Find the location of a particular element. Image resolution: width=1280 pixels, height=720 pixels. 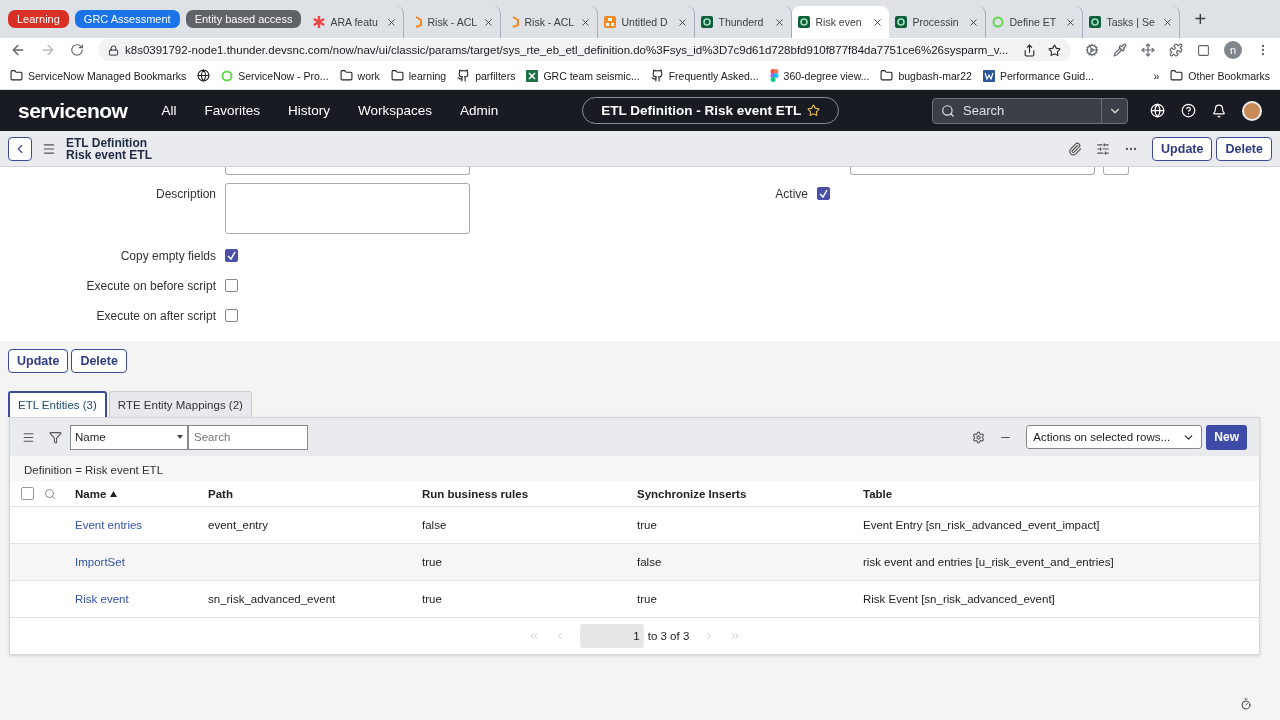

filter-breadcrumb: Definition = Risk event ETL is located at coordinates (94, 470).